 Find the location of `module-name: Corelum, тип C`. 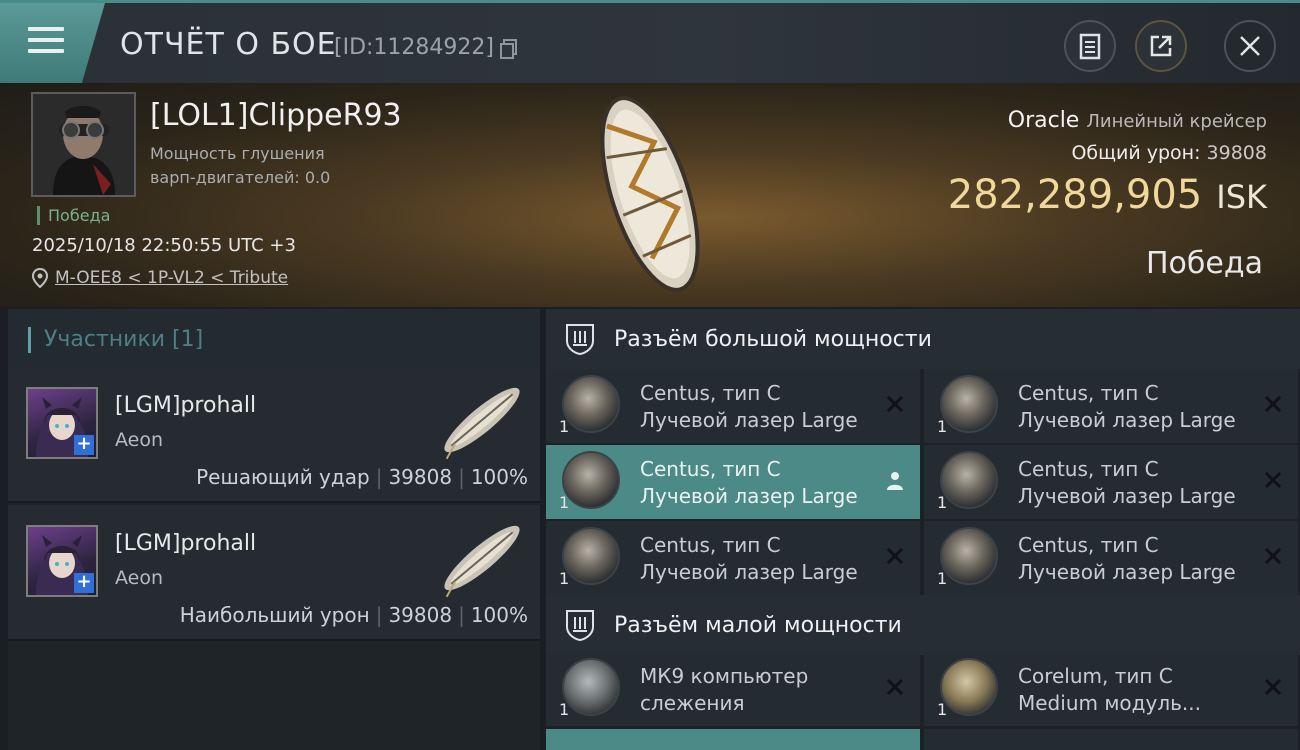

module-name: Corelum, тип C is located at coordinates (1095, 676).